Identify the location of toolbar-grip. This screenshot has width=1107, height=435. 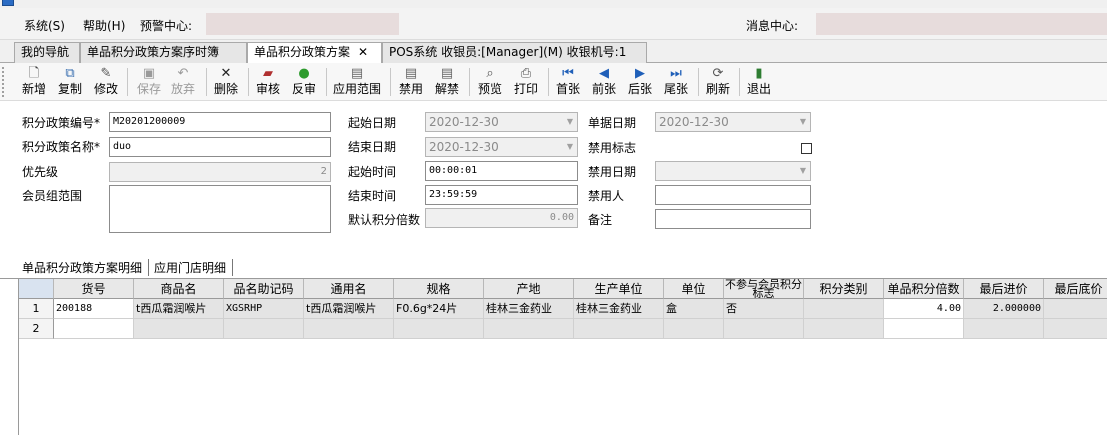
(4, 82).